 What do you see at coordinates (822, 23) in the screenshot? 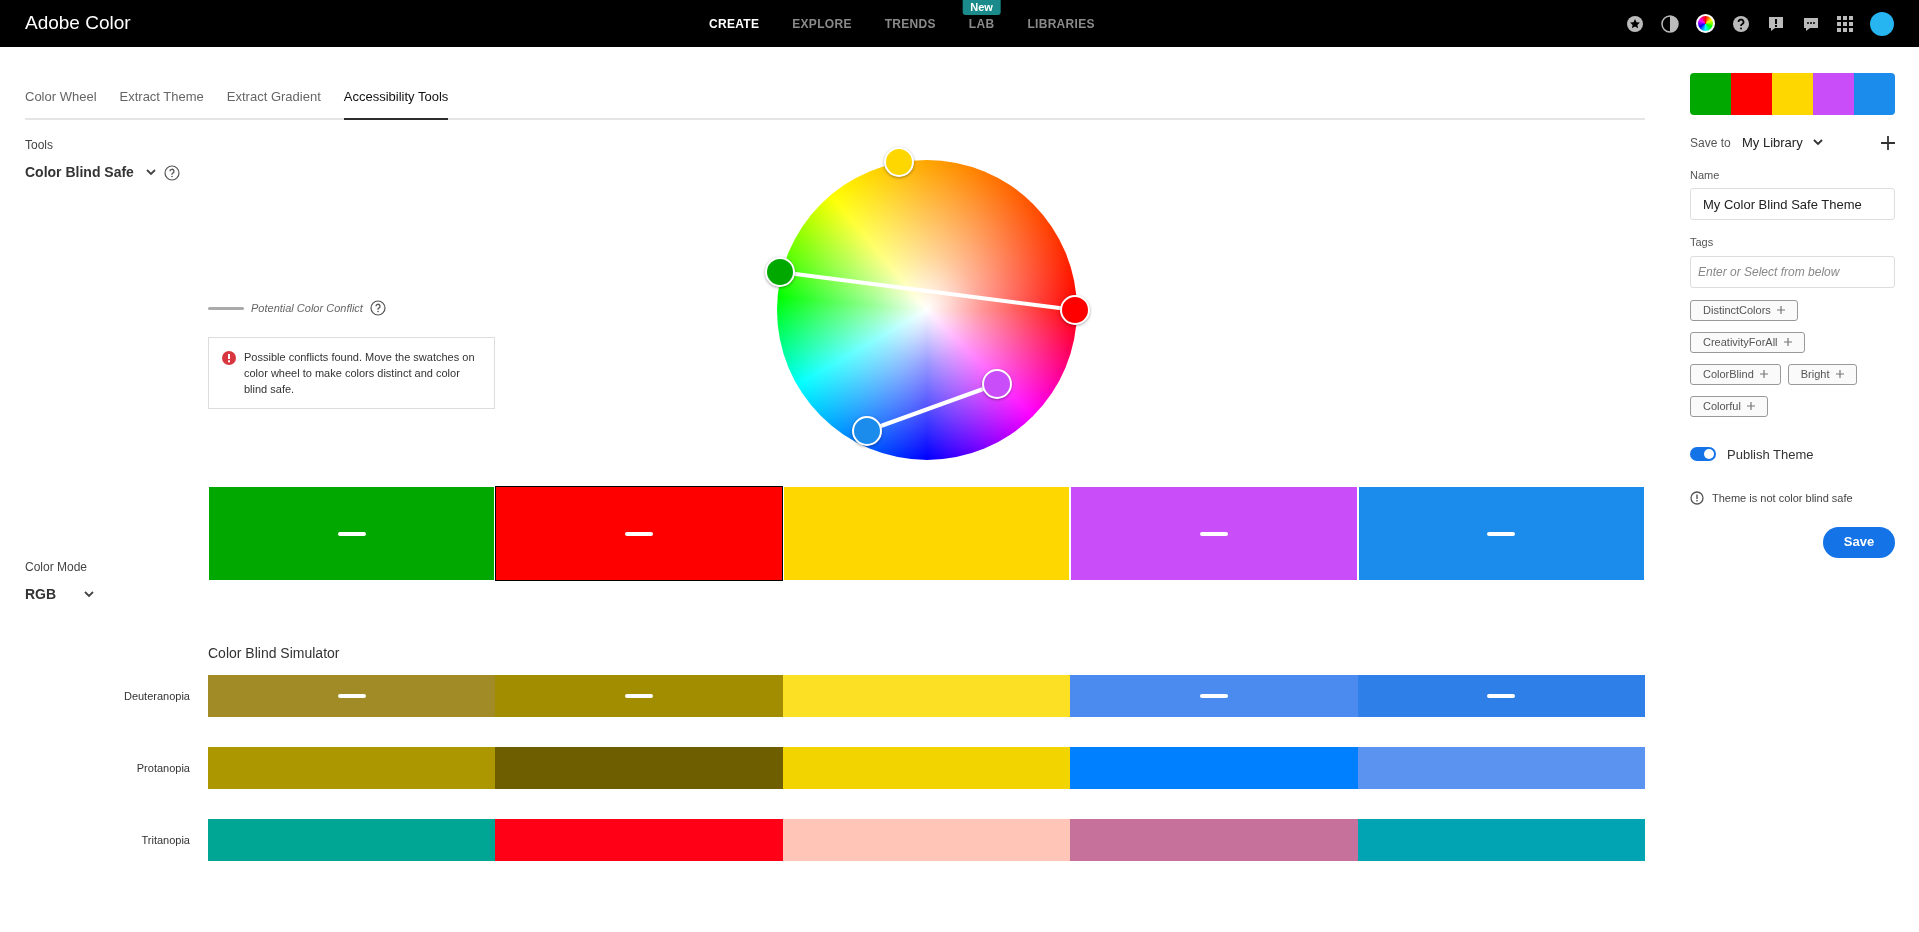
I see `nav-link: EXPLORE` at bounding box center [822, 23].